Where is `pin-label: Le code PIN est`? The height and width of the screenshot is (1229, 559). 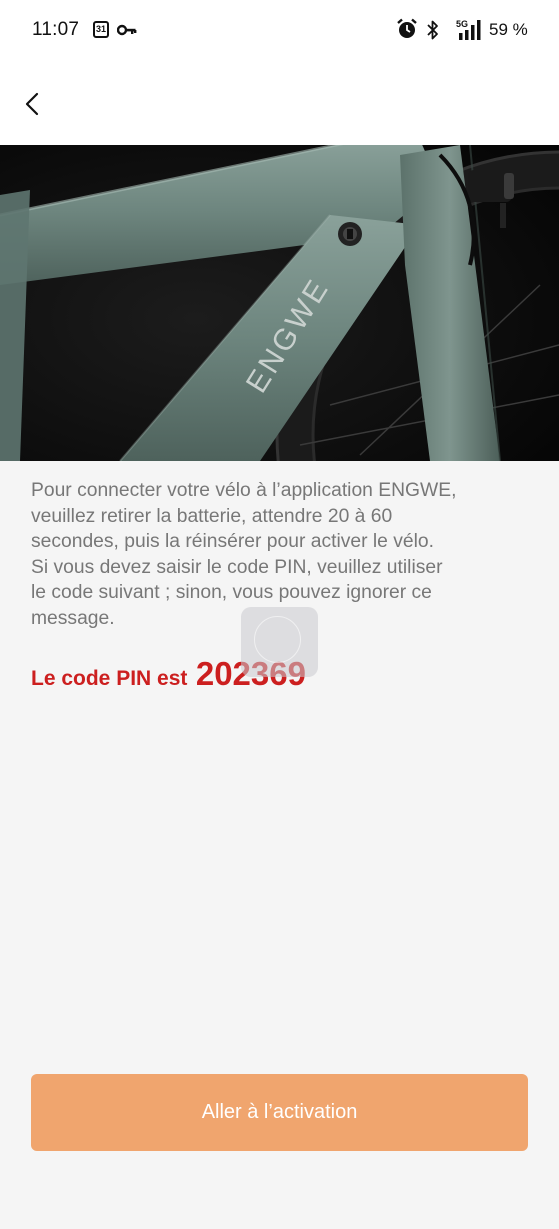
pin-label: Le code PIN est is located at coordinates (109, 678).